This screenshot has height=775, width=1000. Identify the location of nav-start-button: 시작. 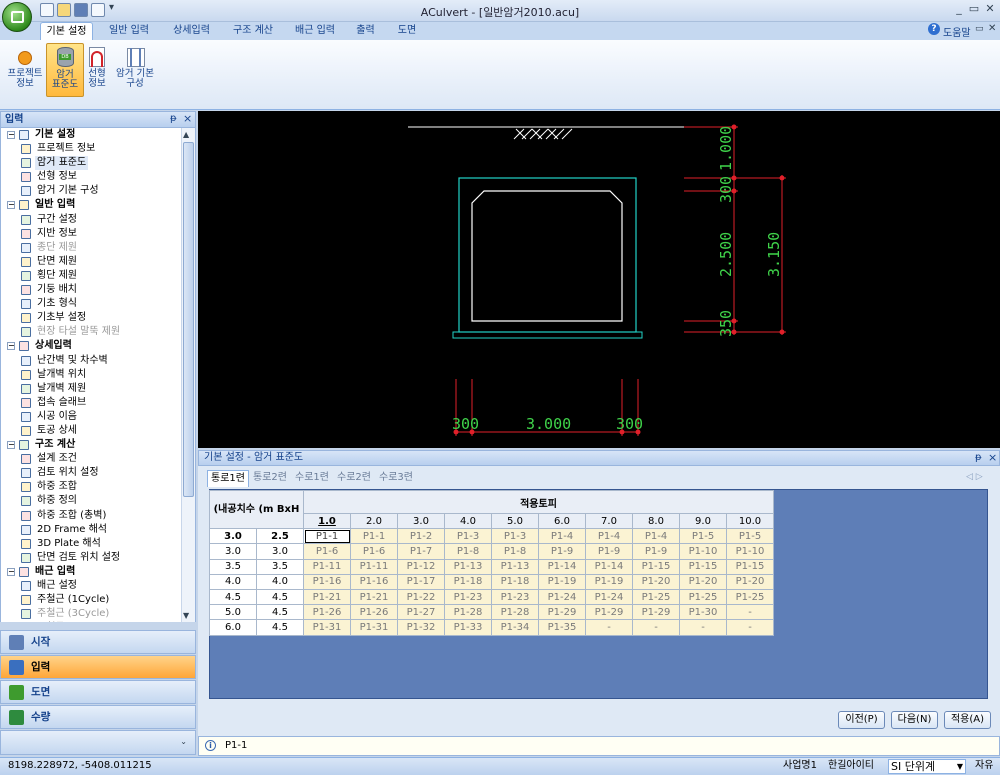
(98, 642).